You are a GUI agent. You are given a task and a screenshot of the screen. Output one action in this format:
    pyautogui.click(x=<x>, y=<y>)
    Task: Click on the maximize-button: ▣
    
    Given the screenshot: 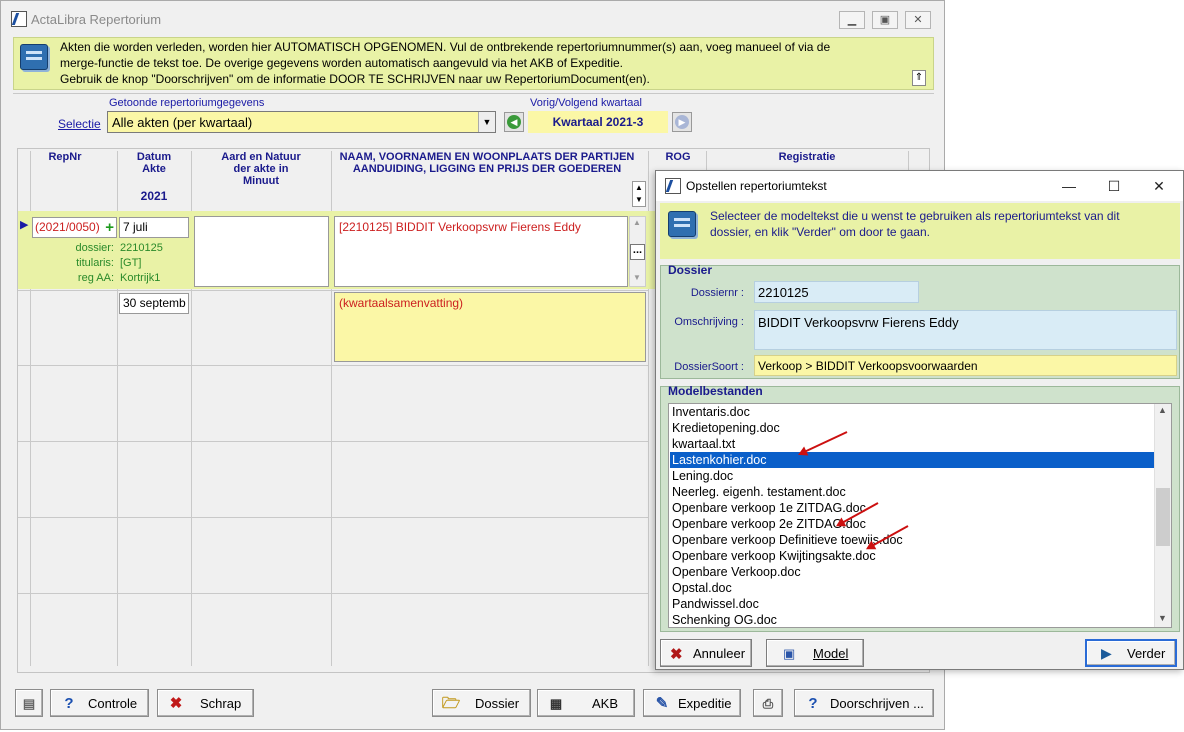 What is the action you would take?
    pyautogui.click(x=885, y=20)
    